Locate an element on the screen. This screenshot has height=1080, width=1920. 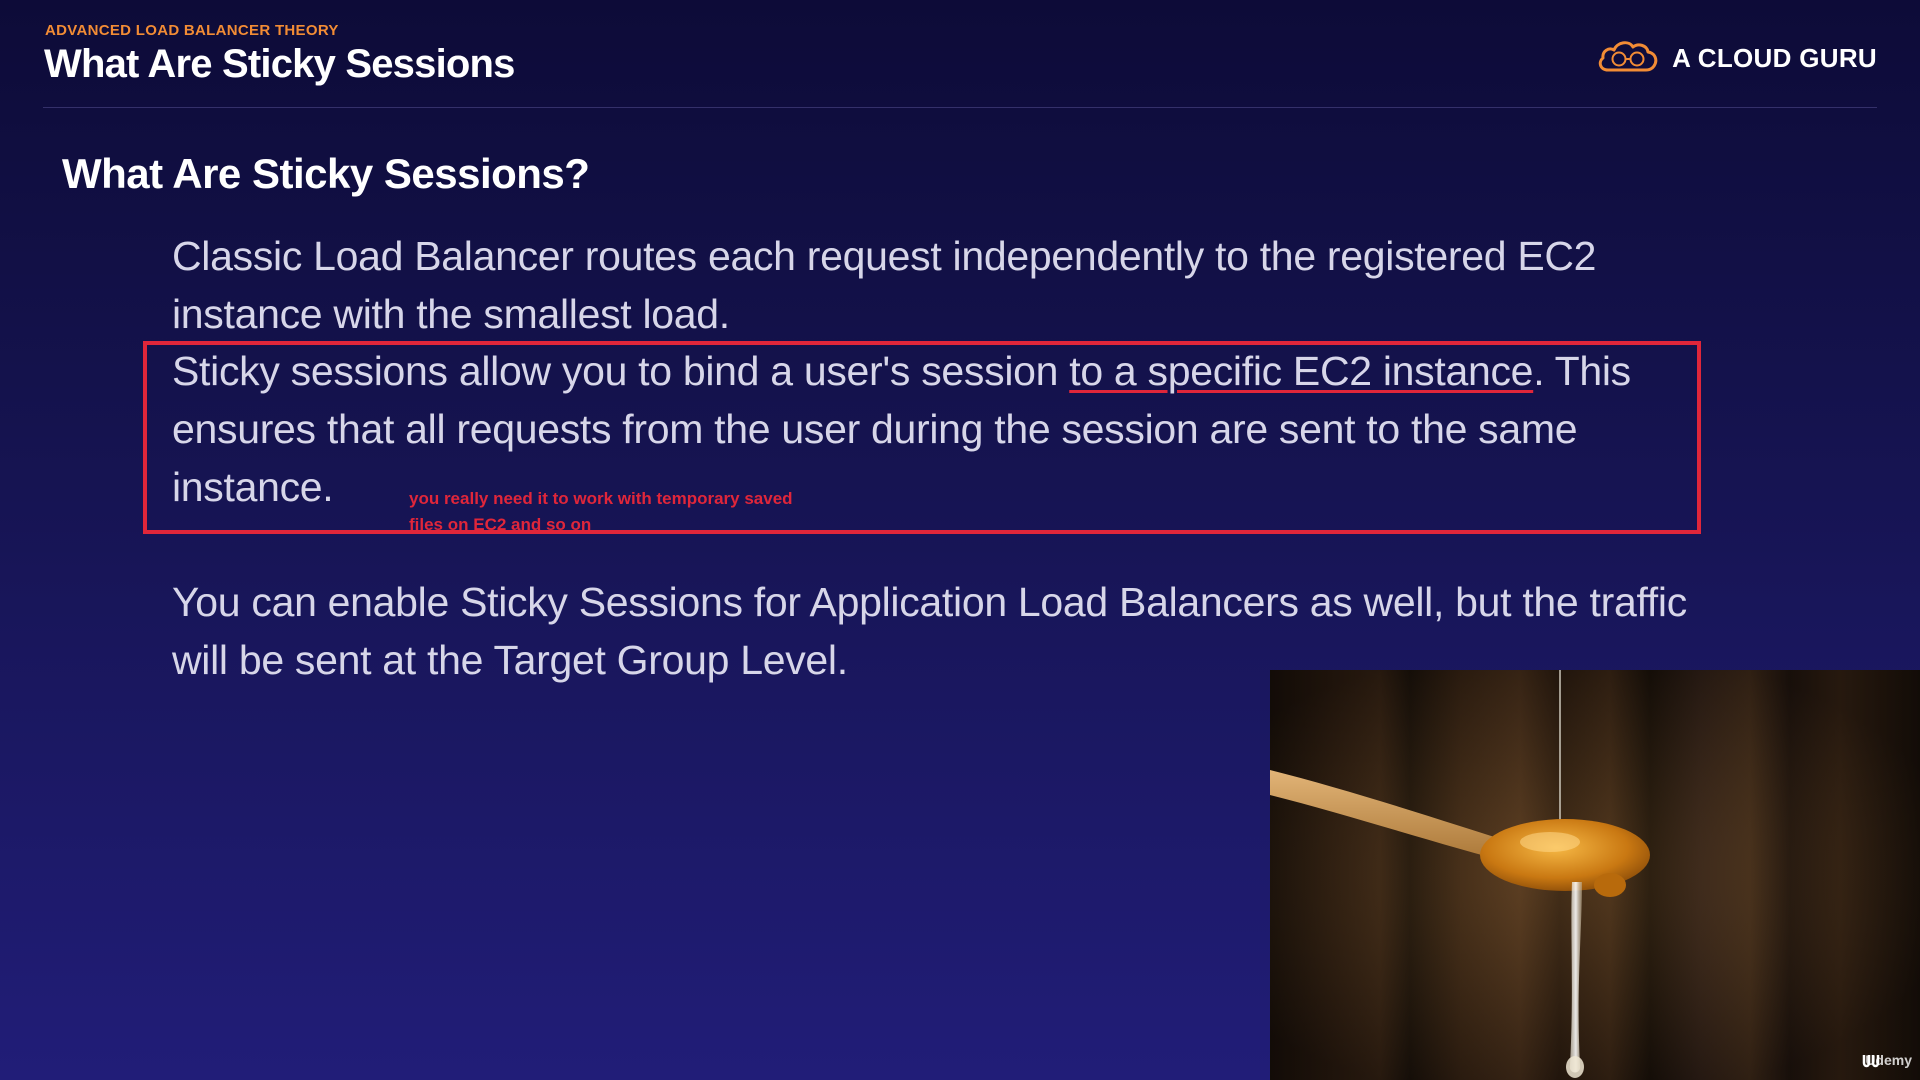
page-title: What Are Sticky Sessions is located at coordinates (279, 64).